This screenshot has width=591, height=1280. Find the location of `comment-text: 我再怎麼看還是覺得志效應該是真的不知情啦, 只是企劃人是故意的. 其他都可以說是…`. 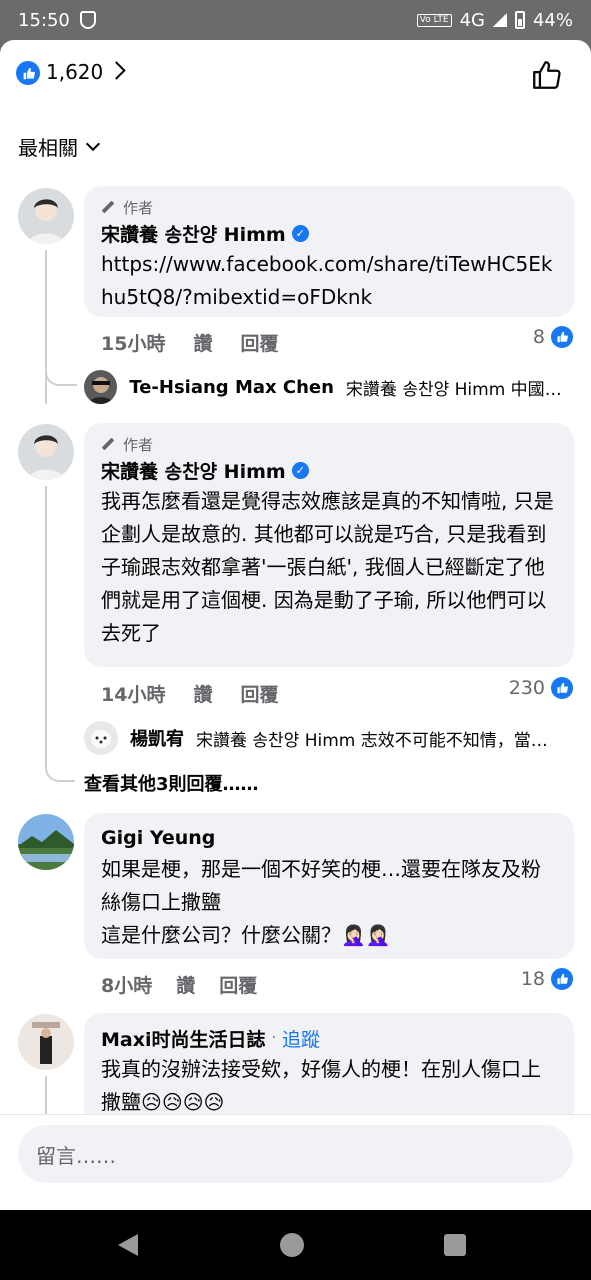

comment-text: 我再怎麼看還是覺得志效應該是真的不知情啦, 只是企劃人是故意的. 其他都可以說是… is located at coordinates (329, 567).